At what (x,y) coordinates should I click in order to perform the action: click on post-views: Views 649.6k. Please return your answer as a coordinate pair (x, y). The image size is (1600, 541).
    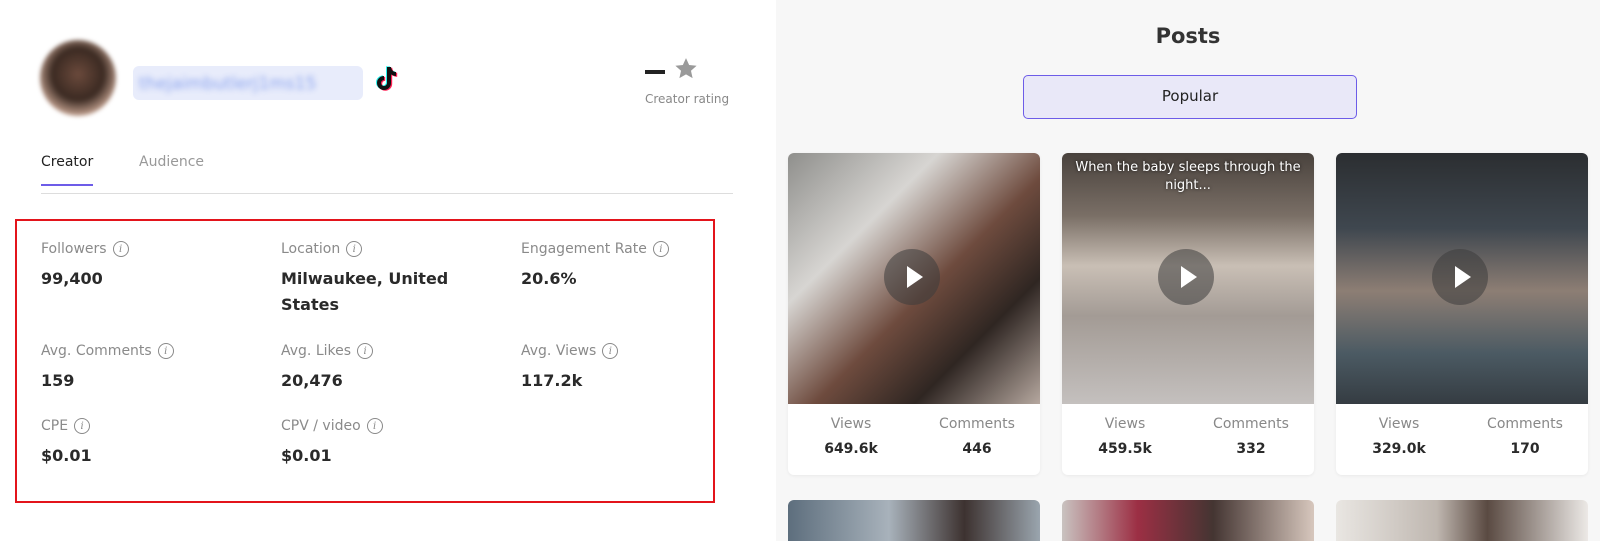
    Looking at the image, I should click on (851, 436).